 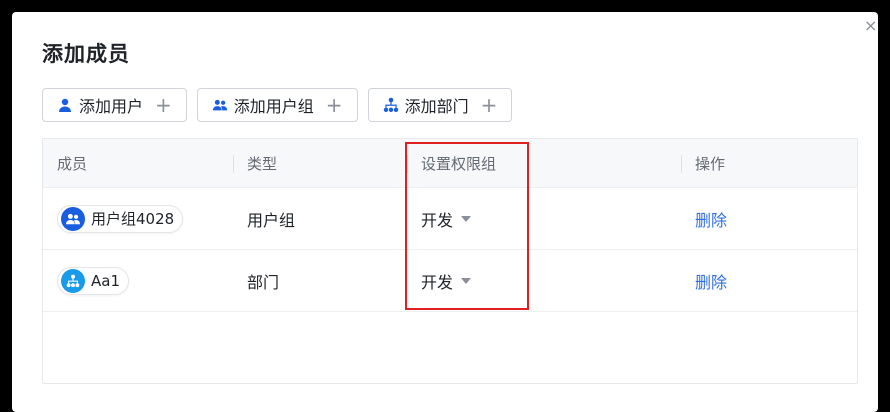 What do you see at coordinates (544, 163) in the screenshot?
I see `column-header-permission: 设置权限组` at bounding box center [544, 163].